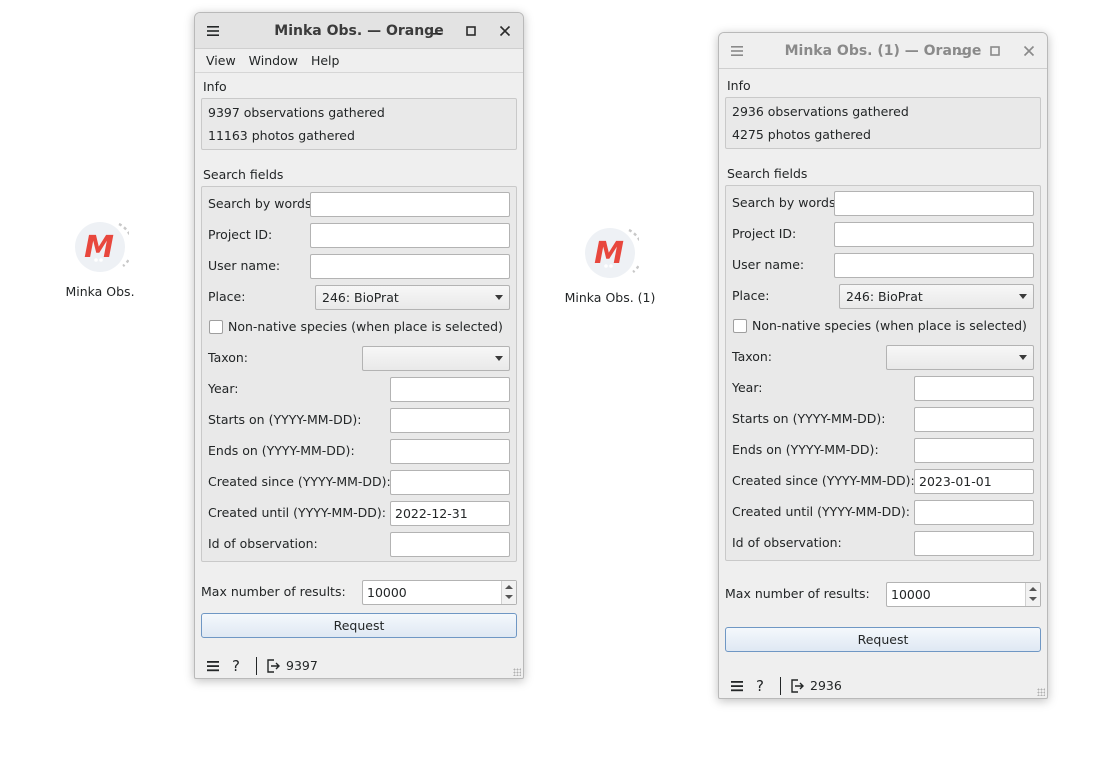 Image resolution: width=1098 pixels, height=770 pixels. Describe the element at coordinates (285, 419) in the screenshot. I see `starts-on-label: Starts on (YYYY-MM-DD):` at that location.